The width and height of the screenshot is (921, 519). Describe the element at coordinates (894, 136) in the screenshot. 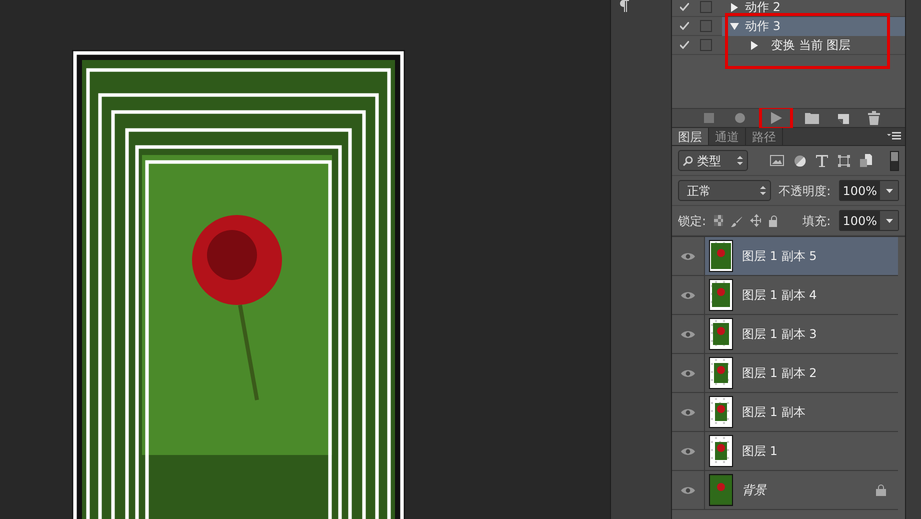

I see `panel-menu-icon` at that location.